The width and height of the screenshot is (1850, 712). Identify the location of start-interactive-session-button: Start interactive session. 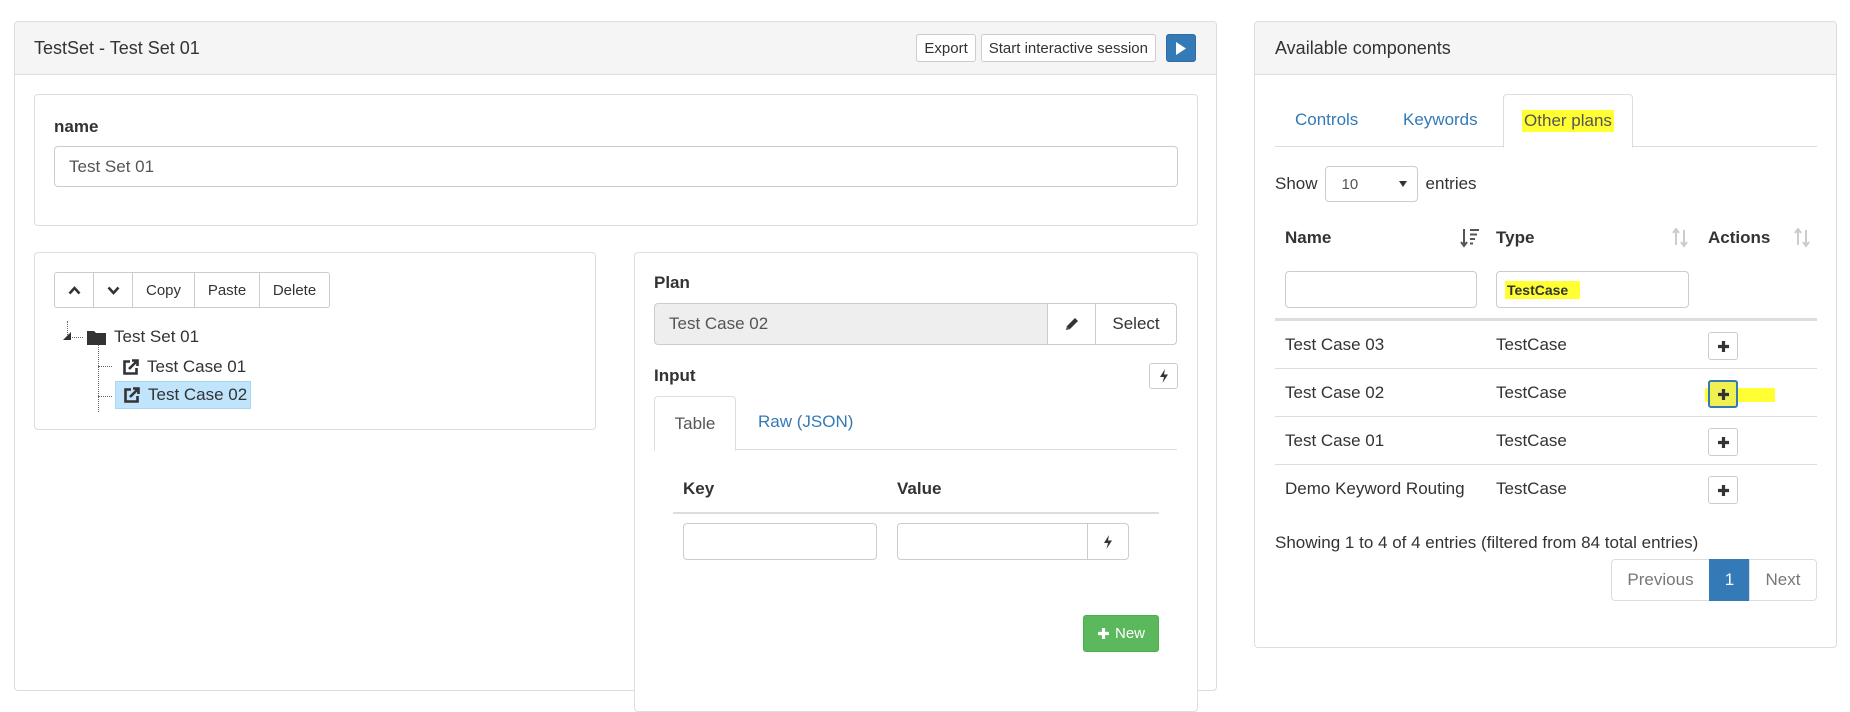
(1068, 48).